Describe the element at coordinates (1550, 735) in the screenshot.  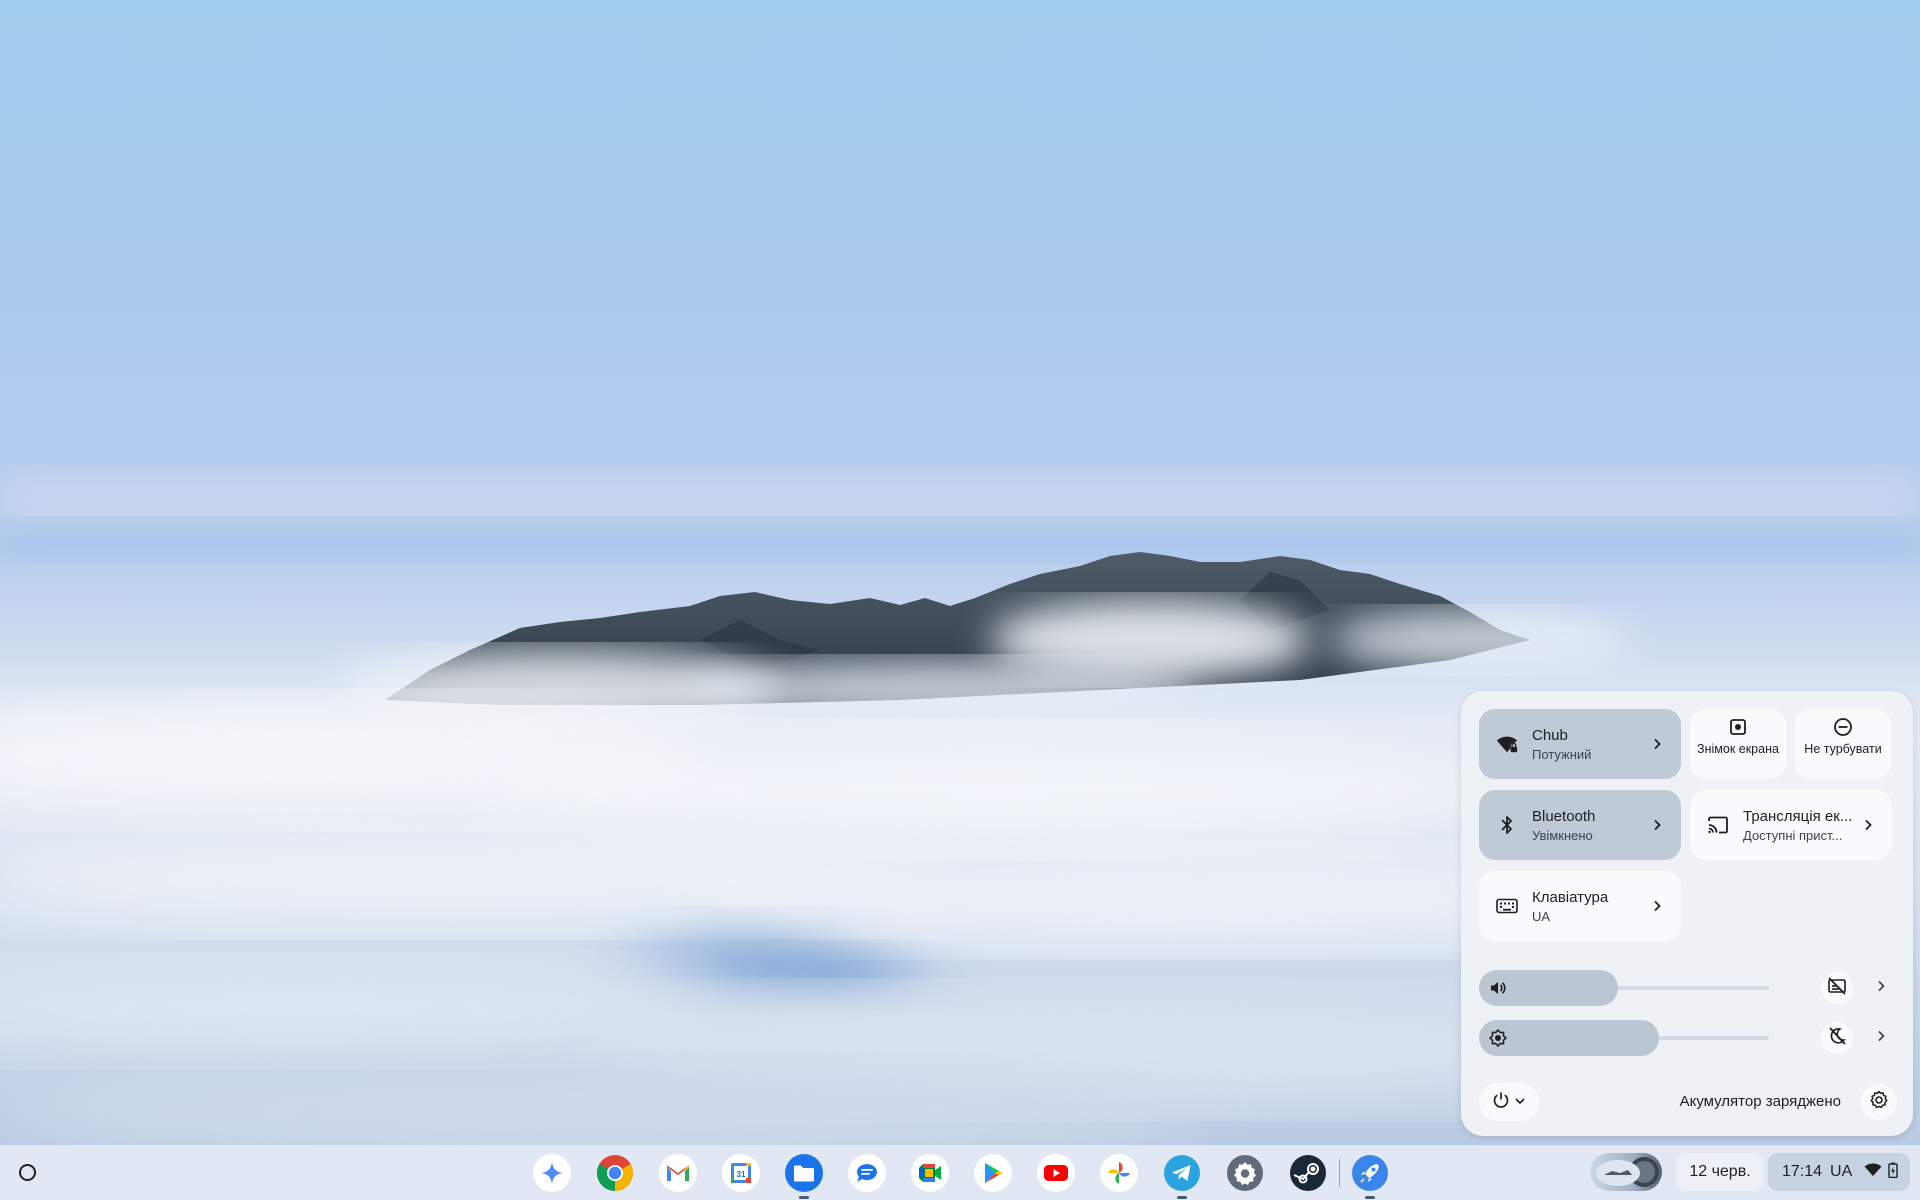
I see `network-name: Chub` at that location.